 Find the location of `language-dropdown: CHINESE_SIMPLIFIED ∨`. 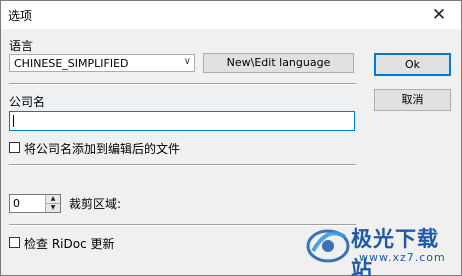

language-dropdown: CHINESE_SIMPLIFIED ∨ is located at coordinates (102, 63).